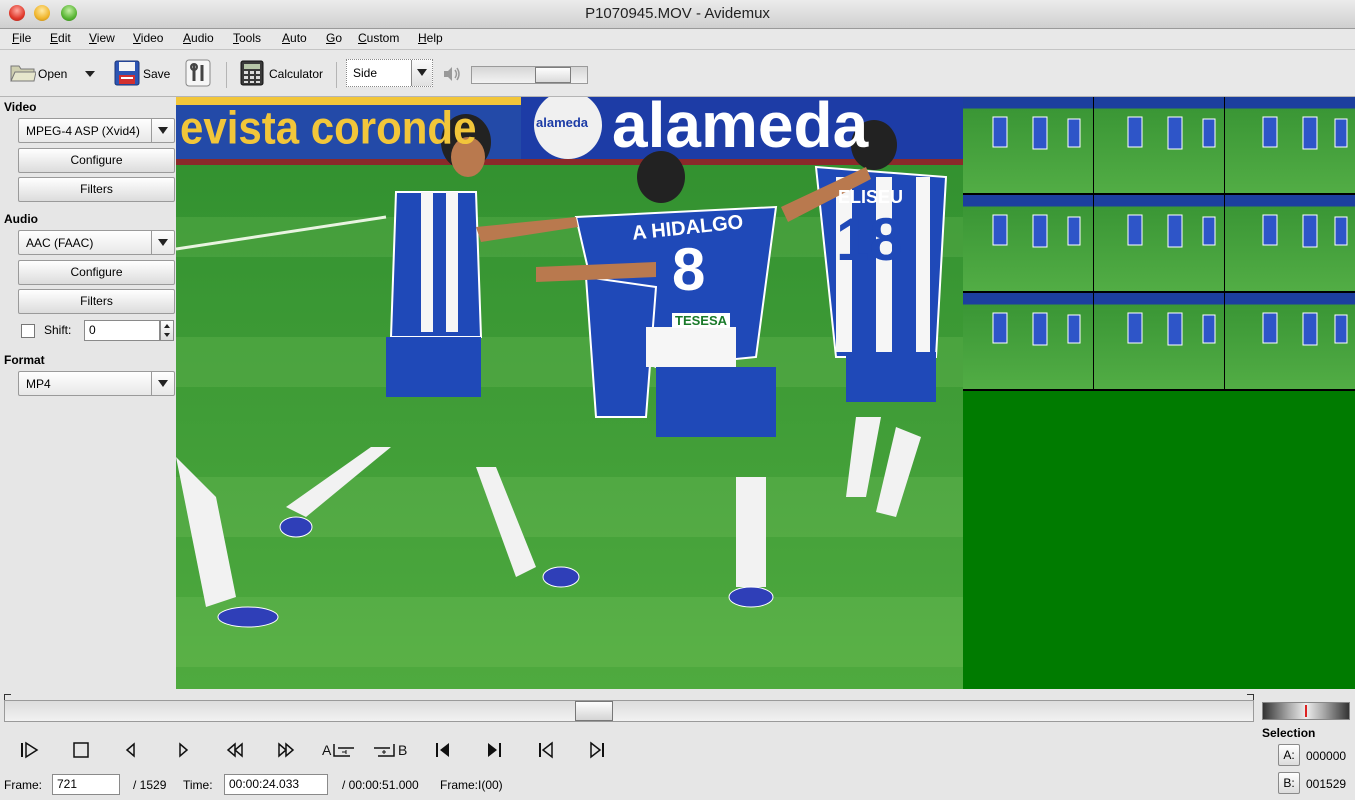 This screenshot has width=1355, height=800. I want to click on shift-label: Shift:, so click(58, 330).